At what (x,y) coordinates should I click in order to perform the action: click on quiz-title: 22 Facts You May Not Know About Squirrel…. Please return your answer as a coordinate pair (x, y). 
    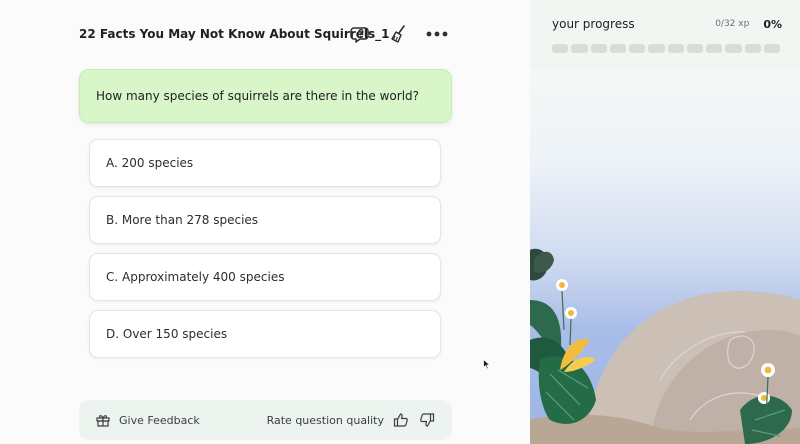
    Looking at the image, I should click on (234, 34).